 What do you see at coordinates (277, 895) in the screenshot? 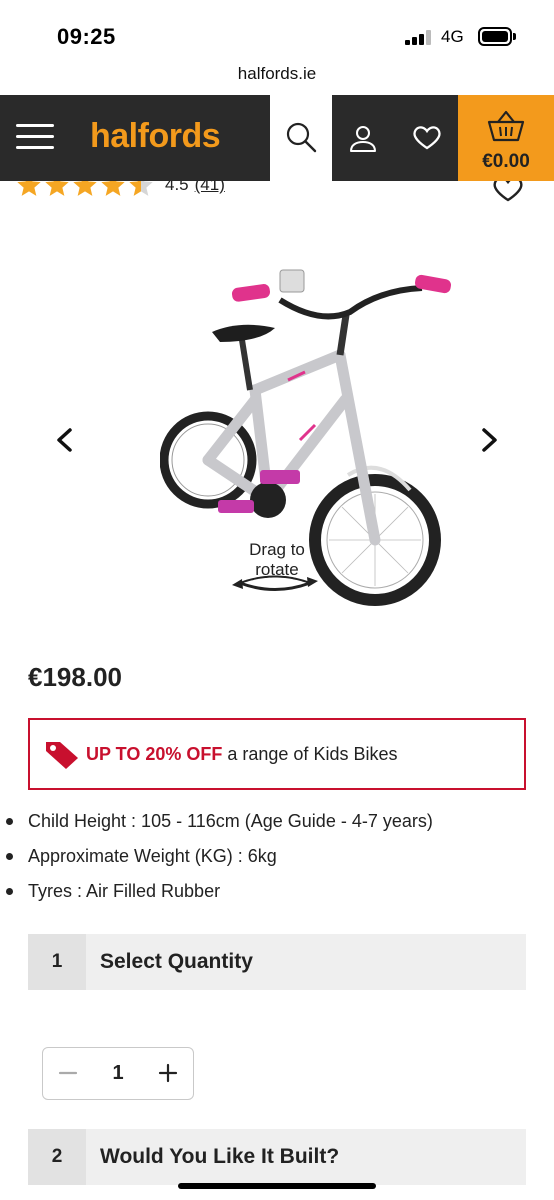
I see `list-item: Tyres : Air Filled Rubber` at bounding box center [277, 895].